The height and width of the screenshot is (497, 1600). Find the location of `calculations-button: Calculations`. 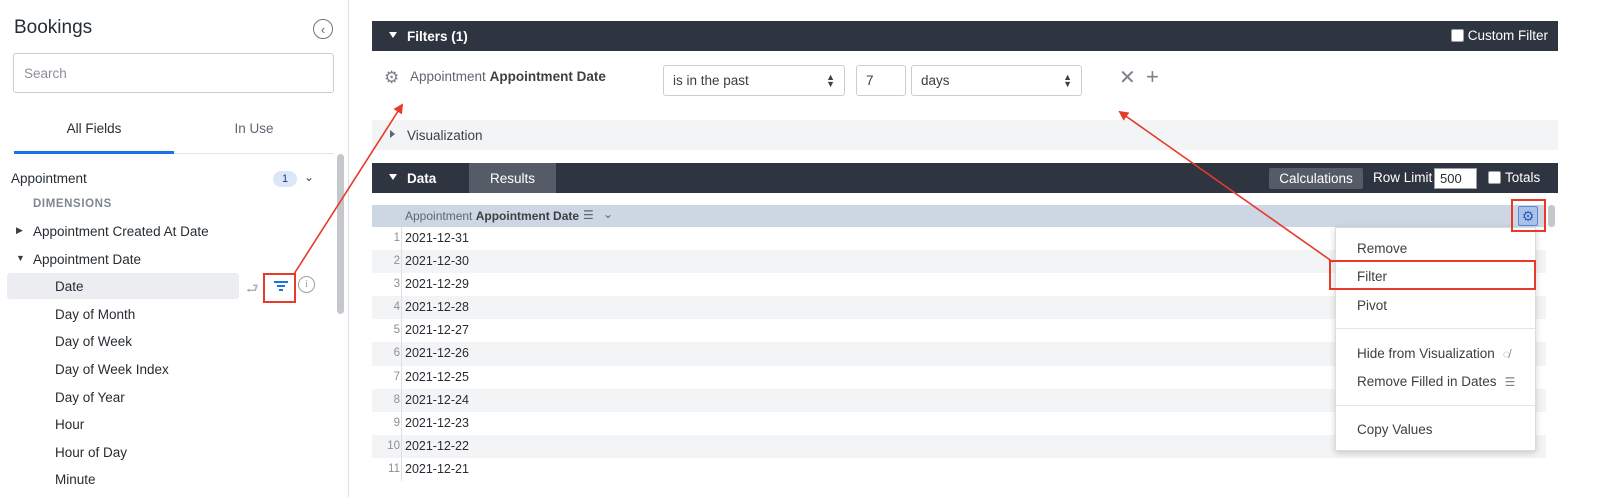

calculations-button: Calculations is located at coordinates (1316, 178).